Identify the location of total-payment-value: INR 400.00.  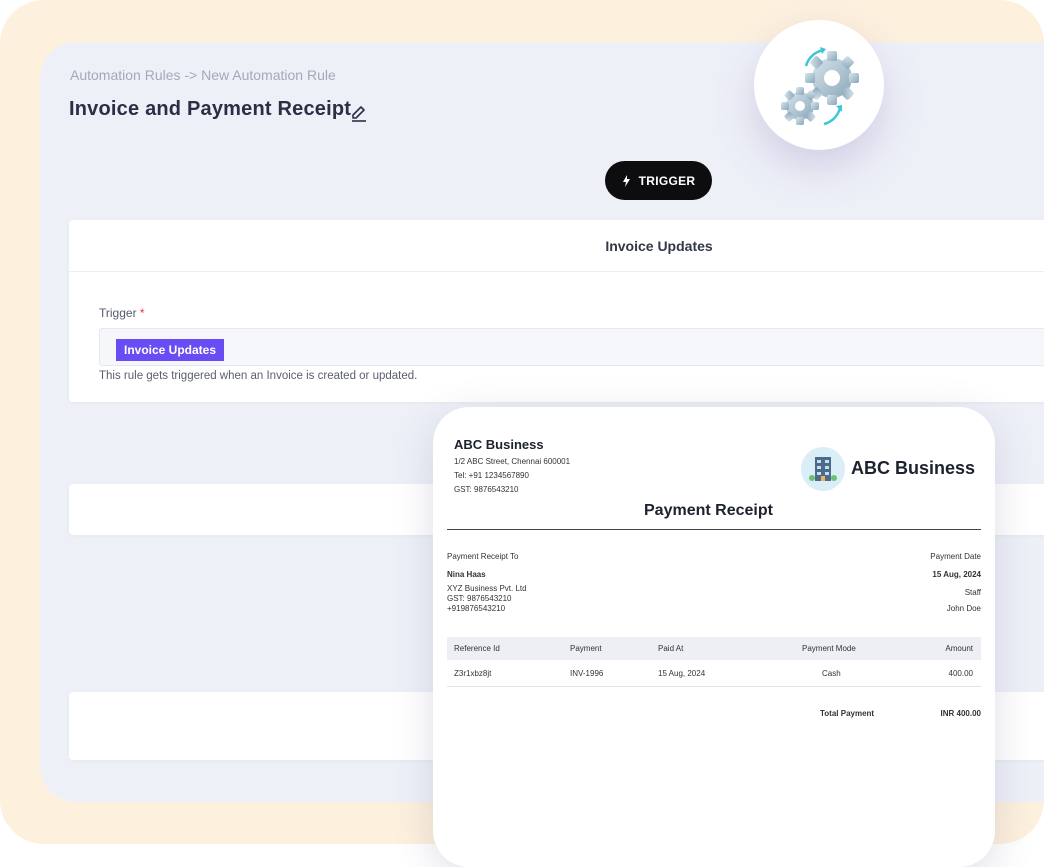
(960, 713).